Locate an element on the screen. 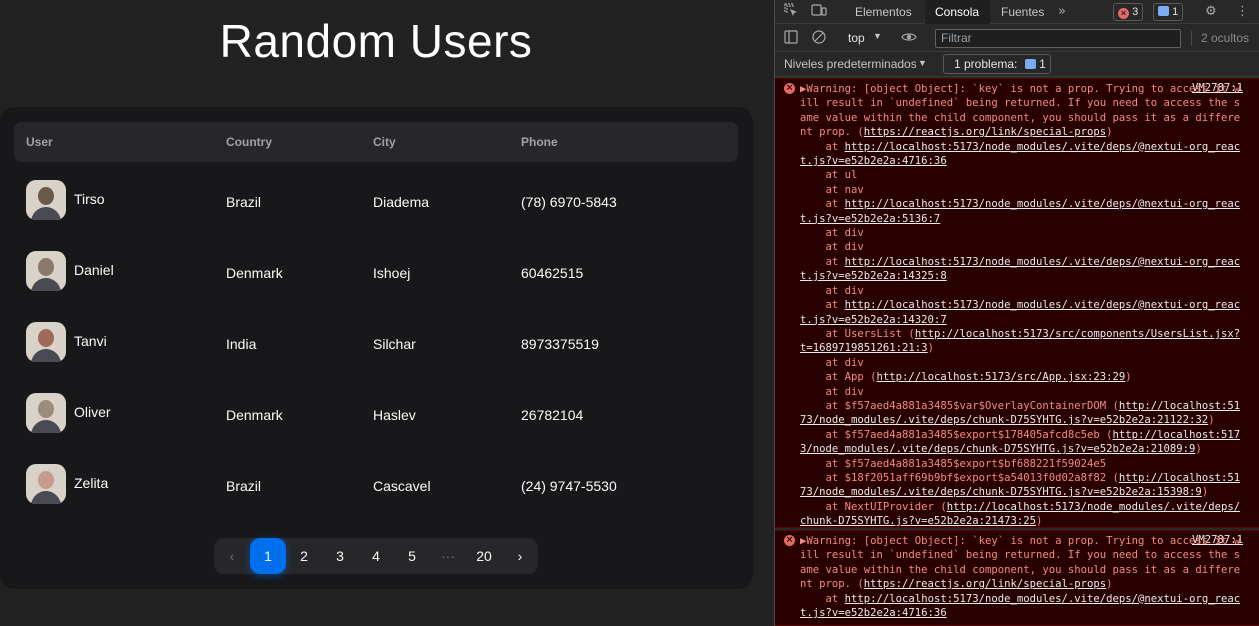  table-header: User Country City Phone is located at coordinates (376, 142).